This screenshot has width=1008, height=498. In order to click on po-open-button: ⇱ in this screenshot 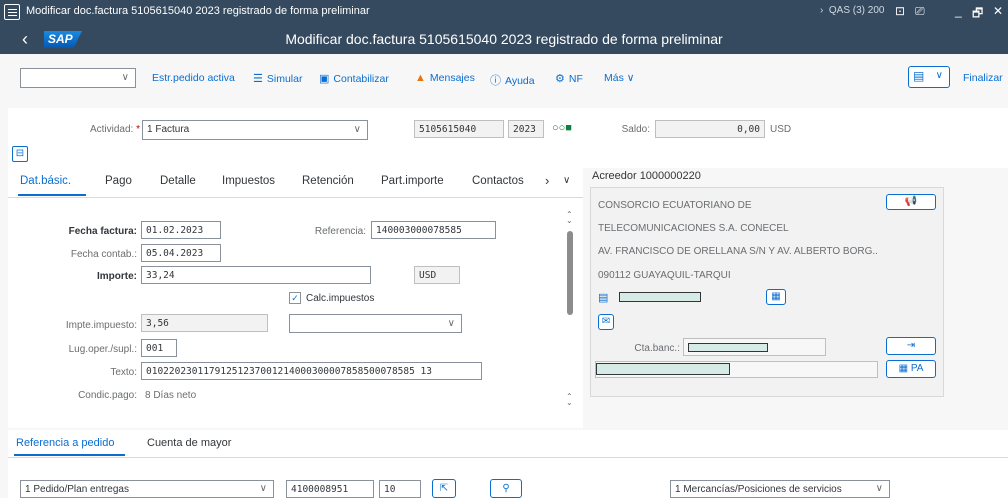, I will do `click(444, 488)`.